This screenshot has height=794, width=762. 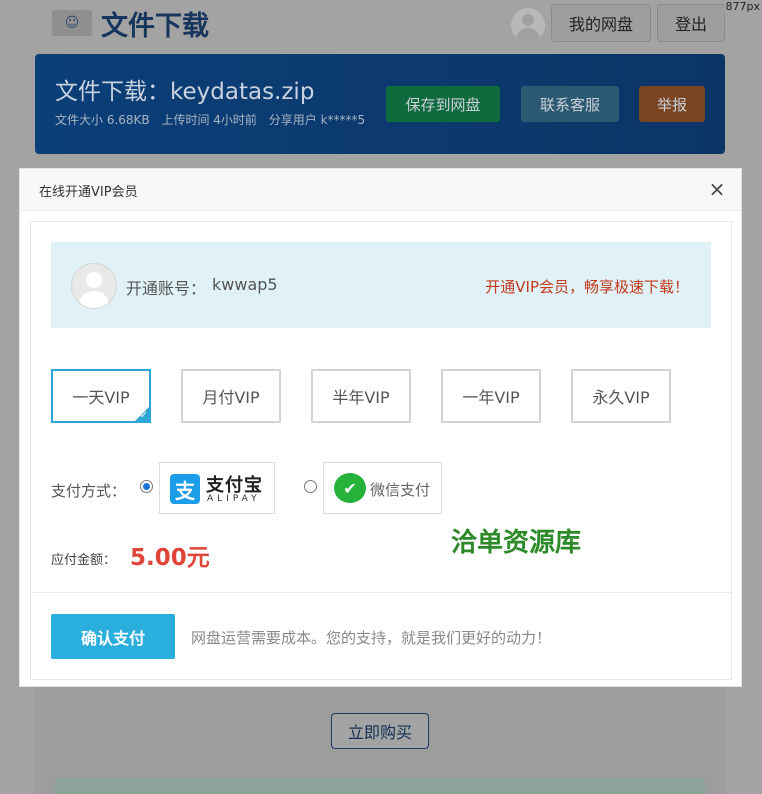 I want to click on site-logo-icon: ☺, so click(x=72, y=23).